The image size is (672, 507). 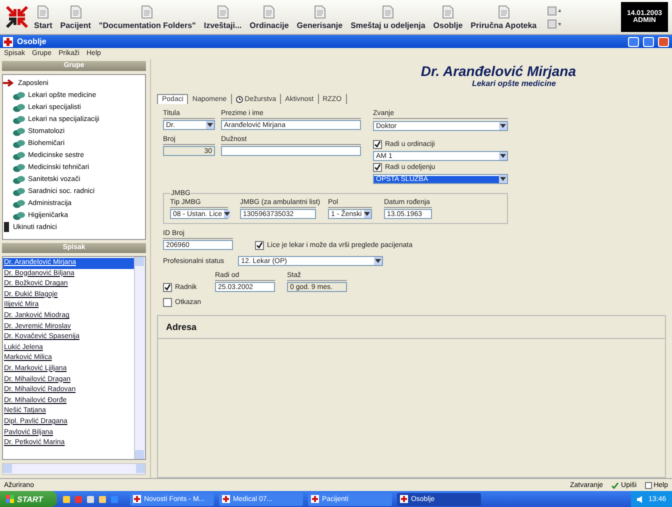 I want to click on toolbar-button: "Documentation Folders", so click(x=147, y=17).